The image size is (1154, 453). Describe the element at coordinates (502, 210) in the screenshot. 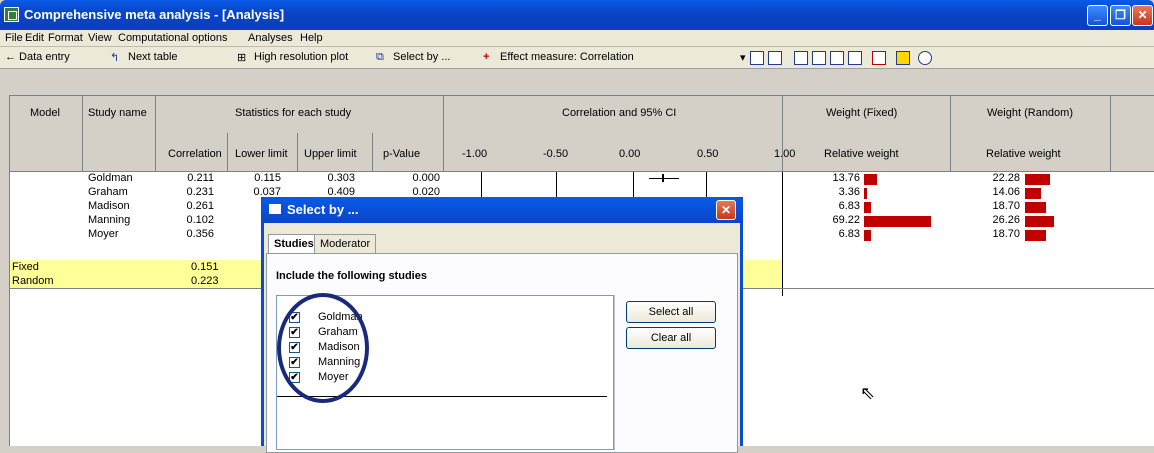

I see `dialog-title-bar: Select by ... ✕` at that location.